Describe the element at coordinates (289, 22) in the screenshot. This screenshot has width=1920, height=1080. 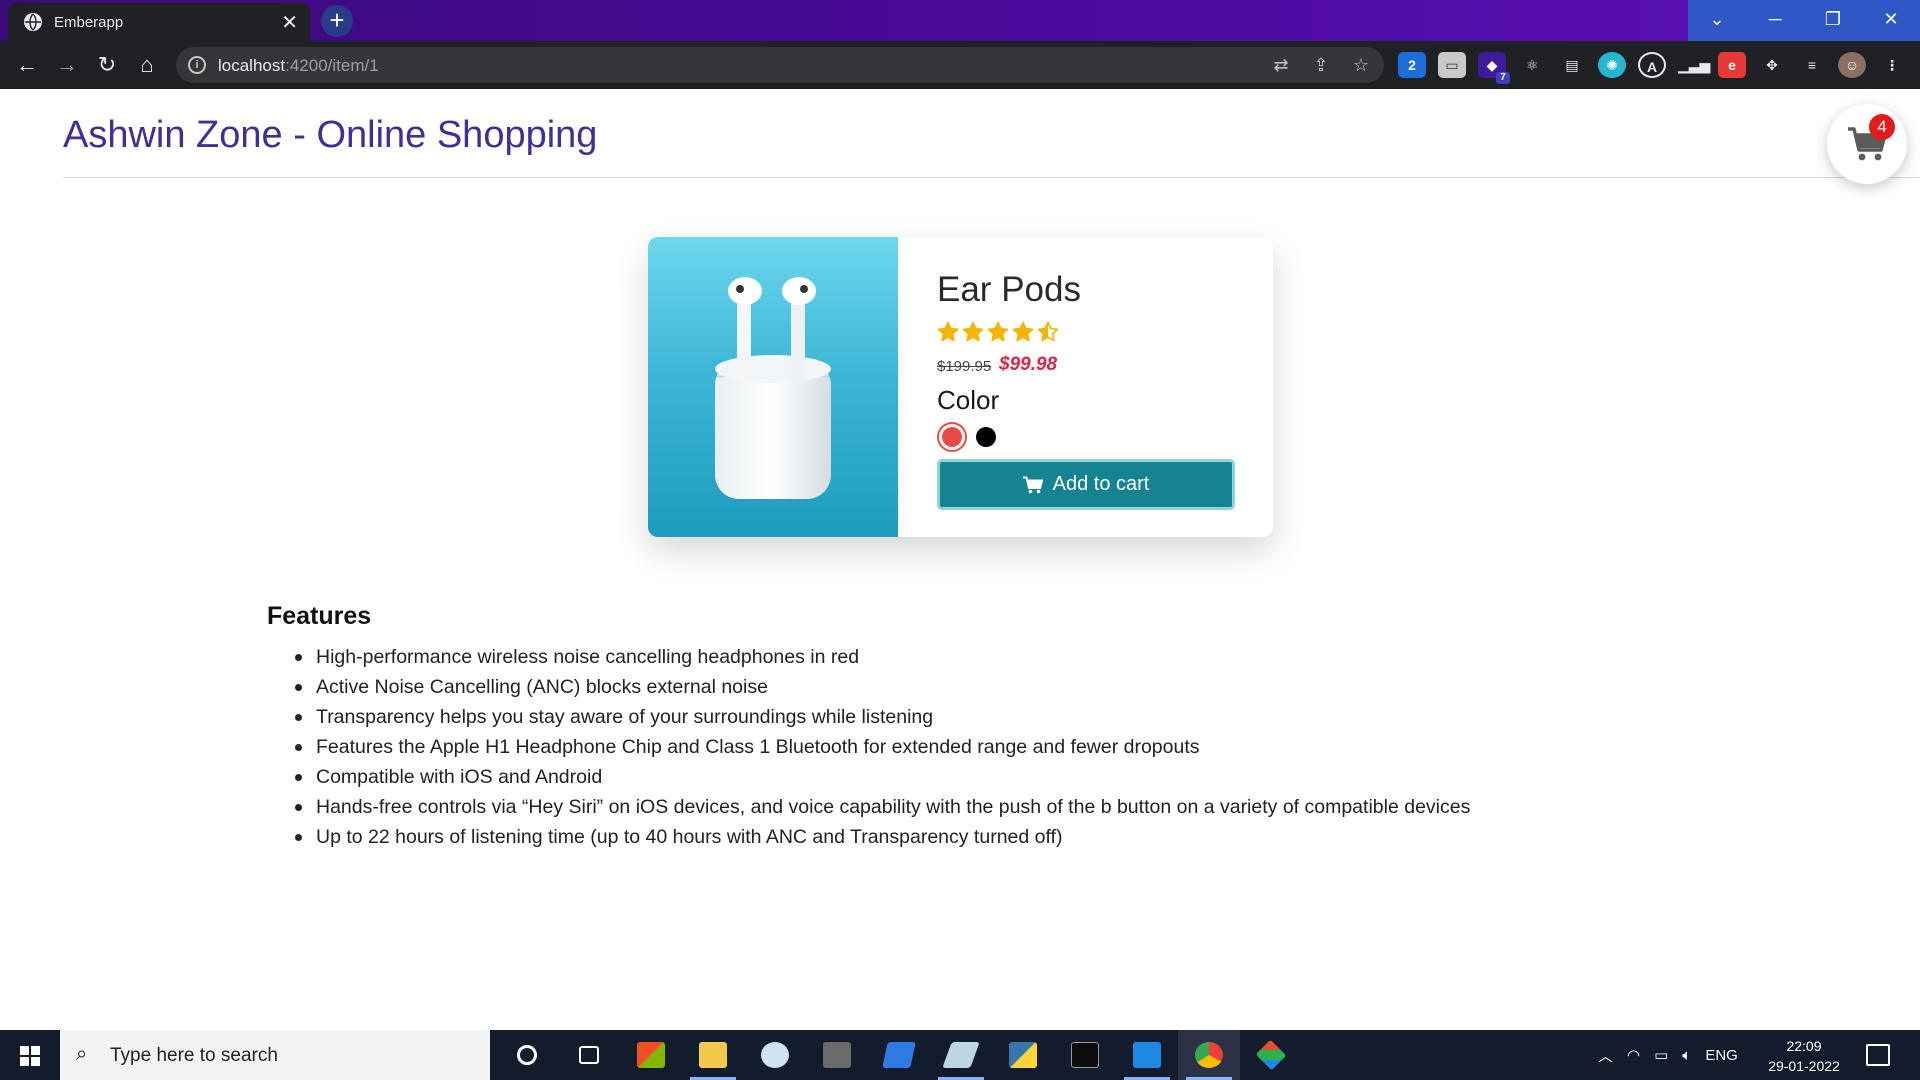
I see `close-tab-icon: ✕` at that location.